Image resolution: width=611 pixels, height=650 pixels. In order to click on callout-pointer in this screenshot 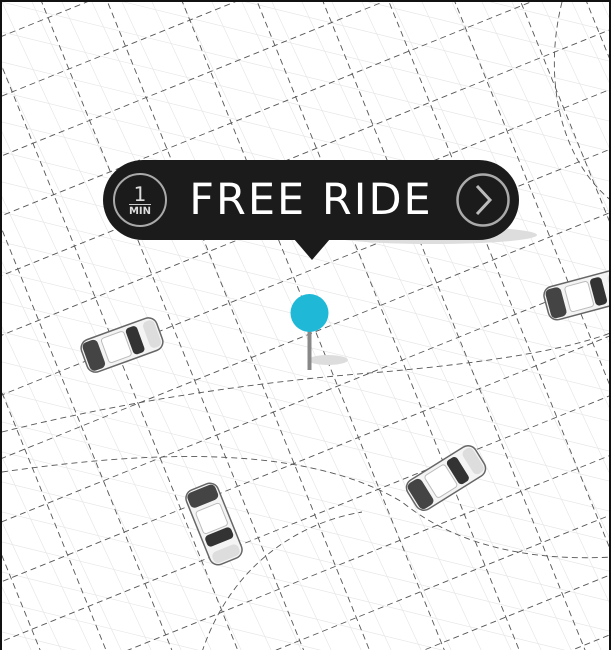, I will do `click(312, 250)`.